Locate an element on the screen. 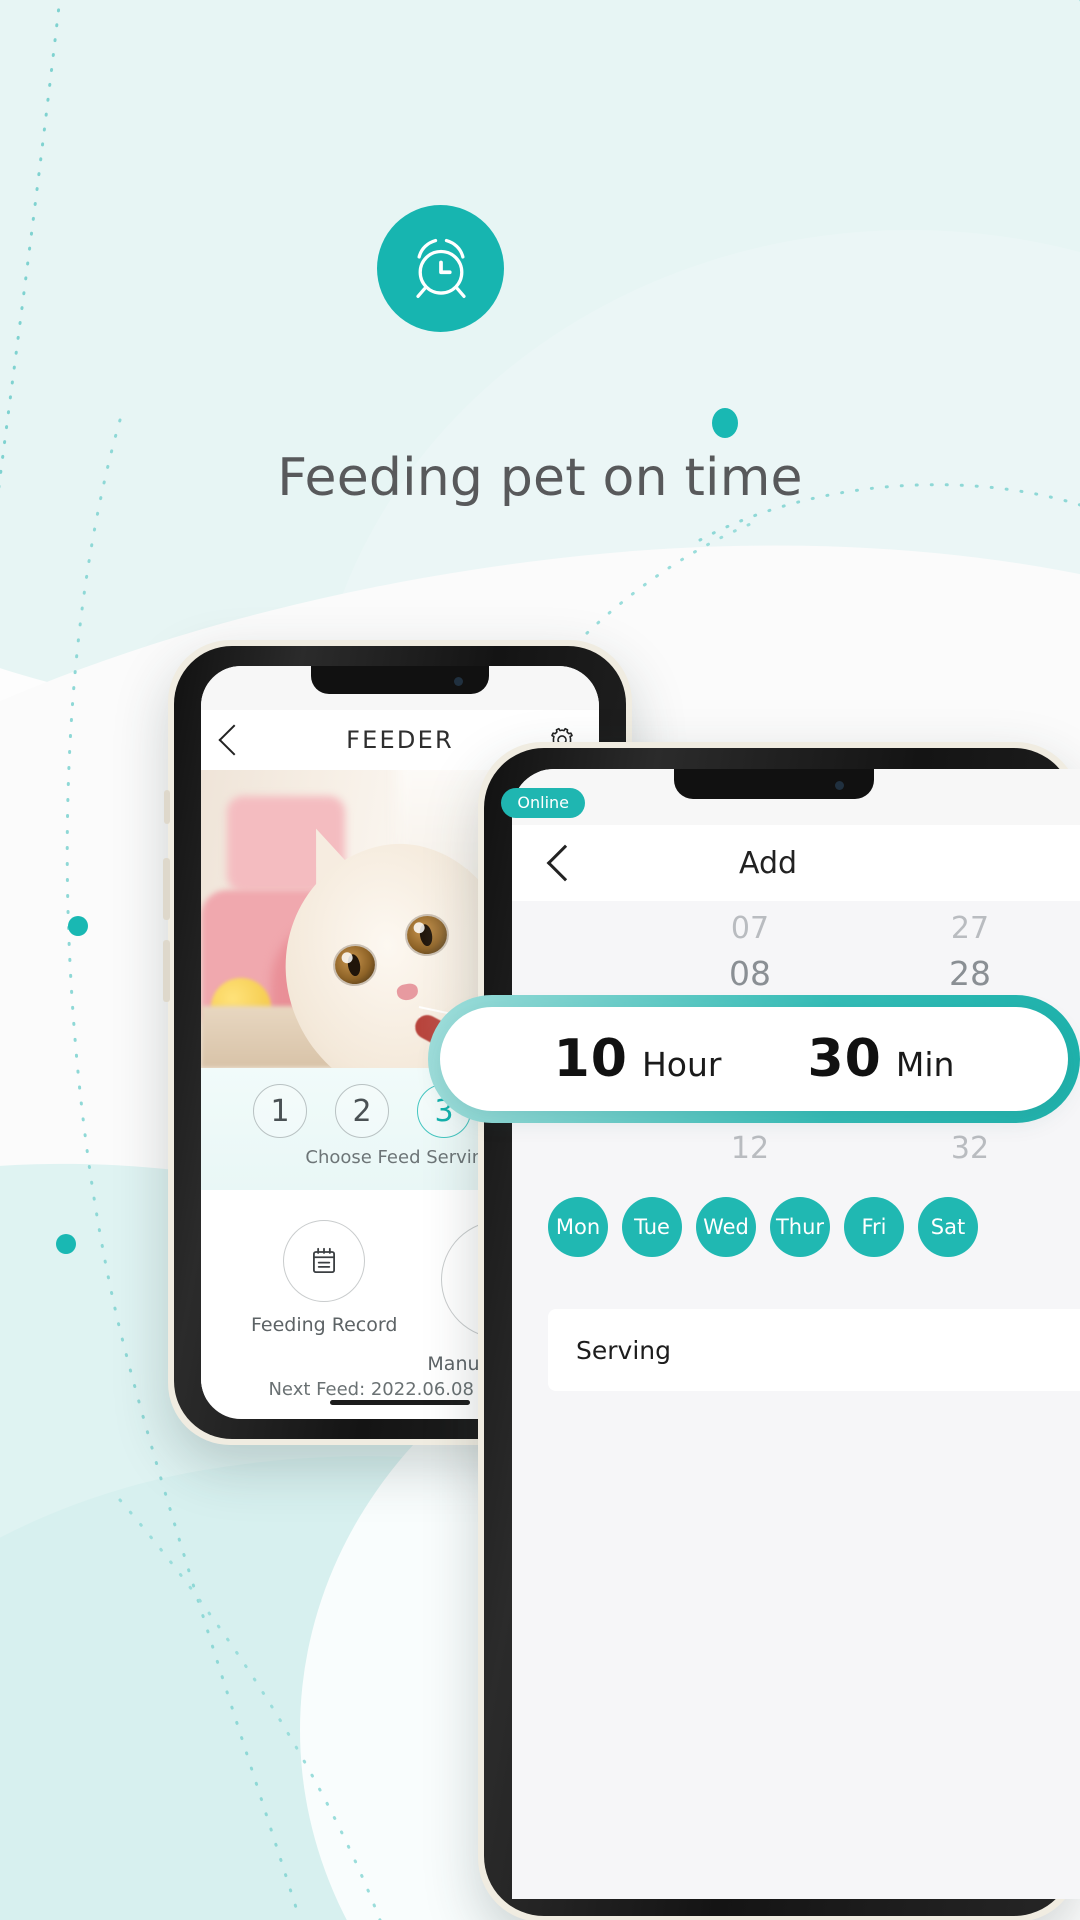  hour-group: 10 Hour is located at coordinates (638, 1059).